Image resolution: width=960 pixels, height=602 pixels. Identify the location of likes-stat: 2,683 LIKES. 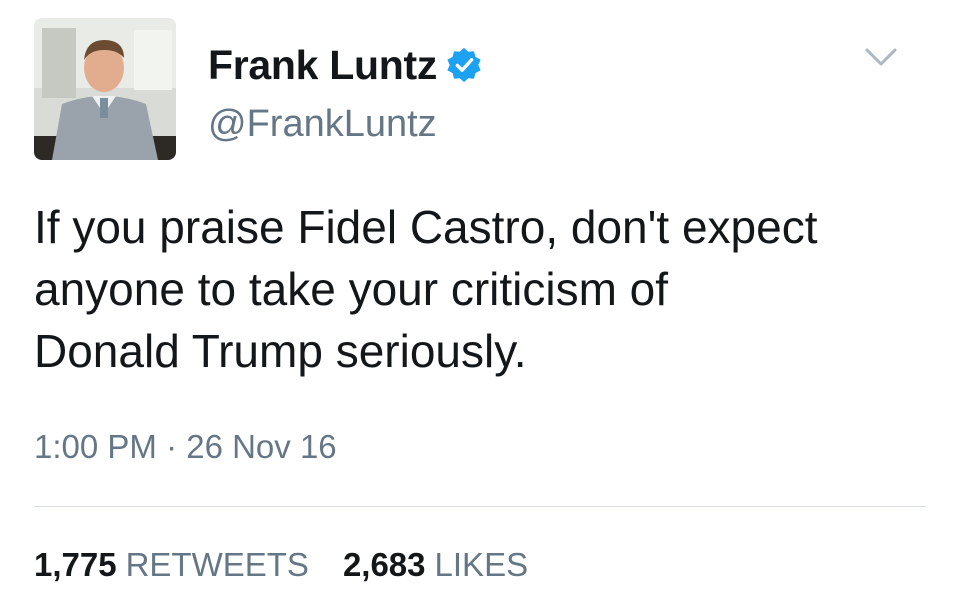
(435, 565).